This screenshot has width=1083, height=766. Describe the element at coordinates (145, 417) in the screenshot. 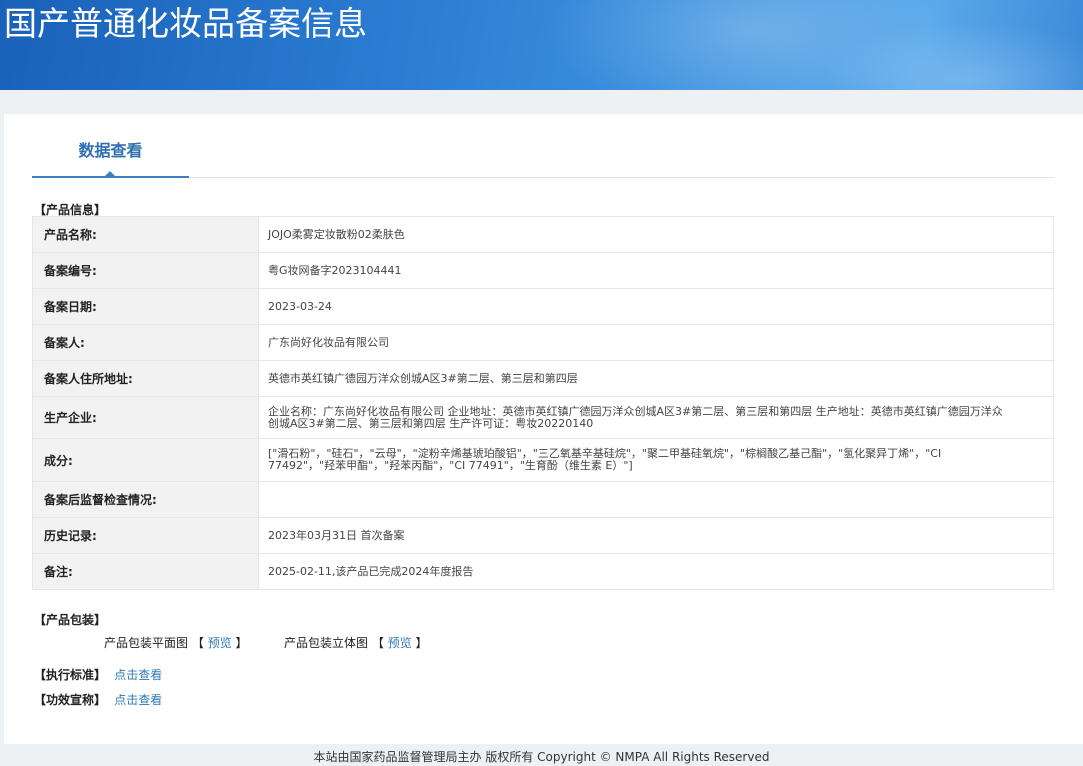

I see `row-key: 生产企业:` at that location.